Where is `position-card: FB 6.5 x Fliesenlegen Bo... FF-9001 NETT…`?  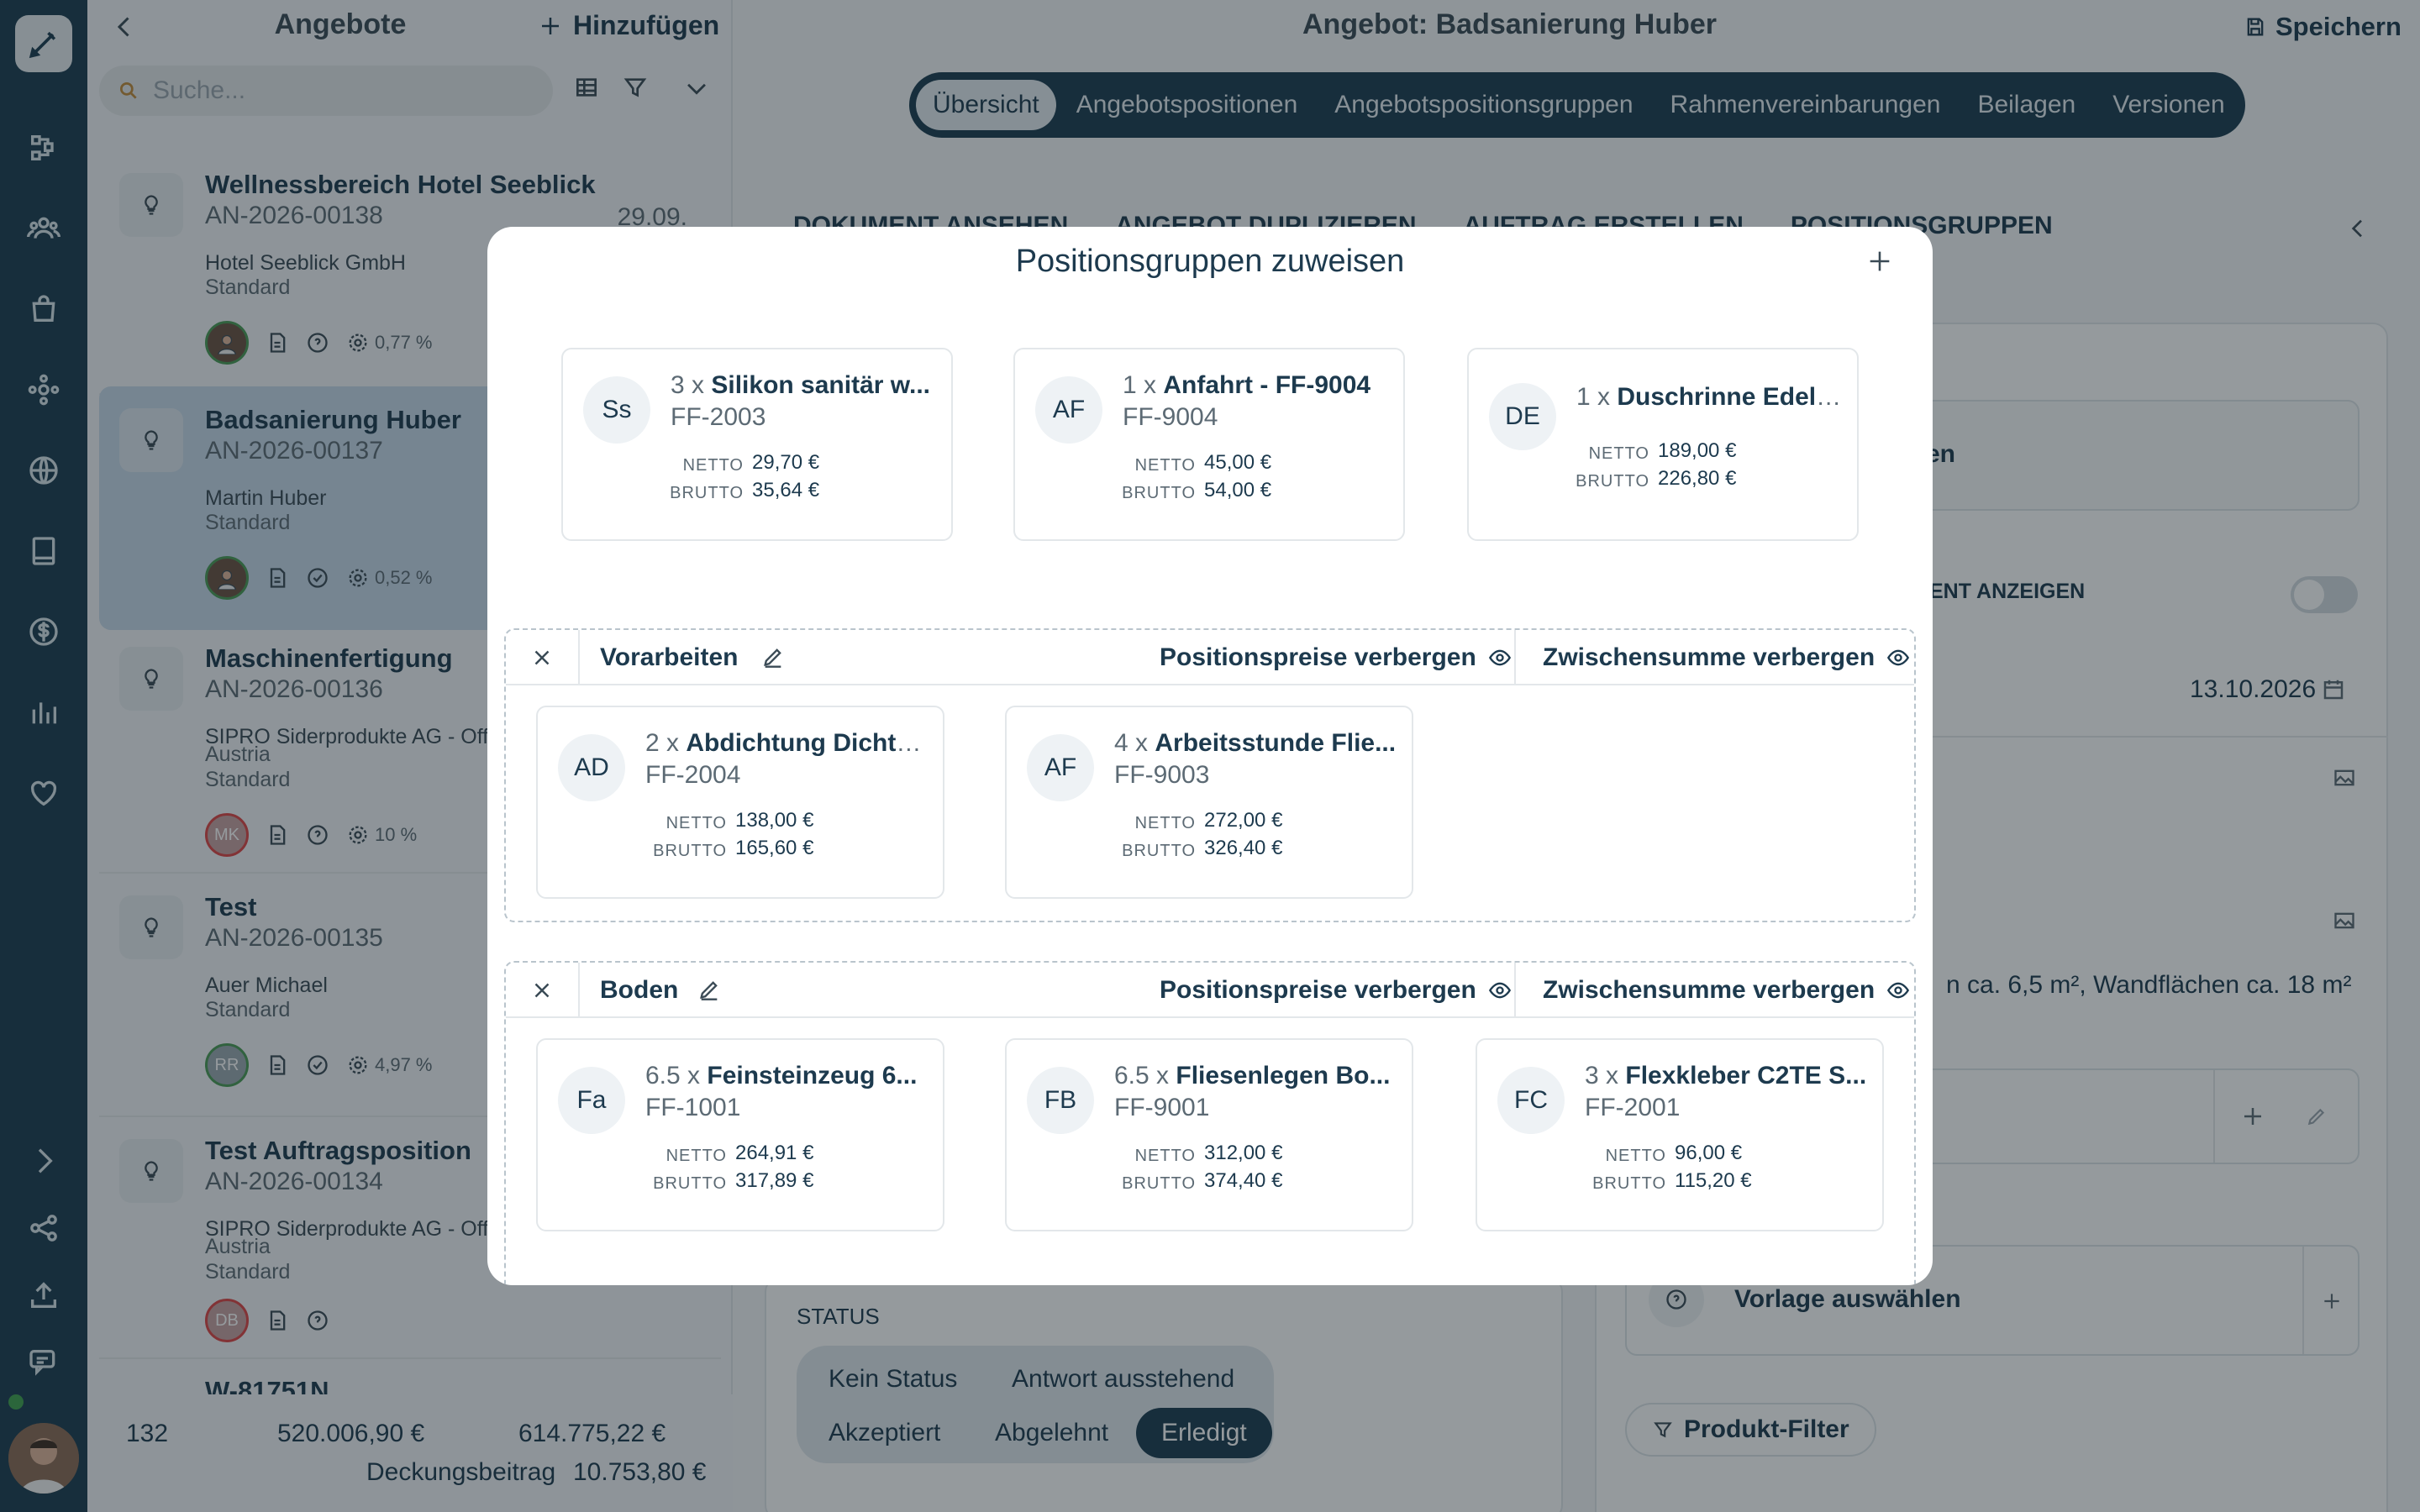 position-card: FB 6.5 x Fliesenlegen Bo... FF-9001 NETT… is located at coordinates (1209, 1134).